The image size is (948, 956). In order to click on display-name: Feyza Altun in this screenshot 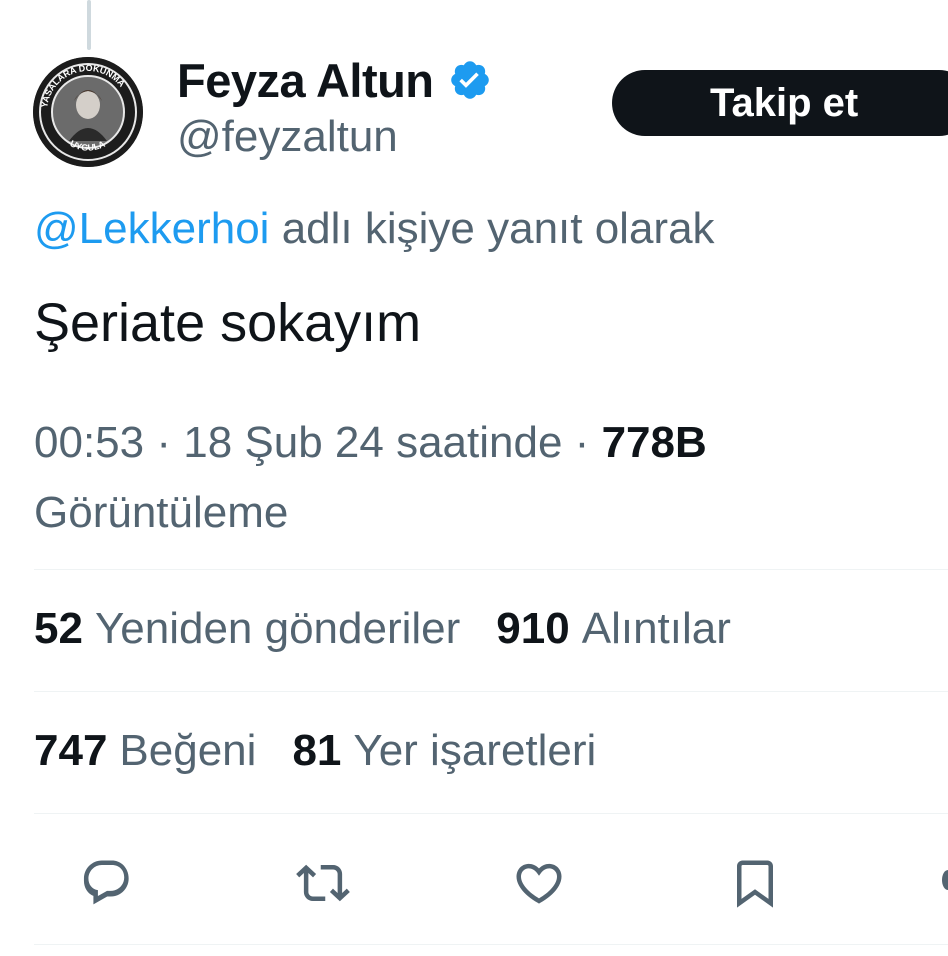, I will do `click(305, 80)`.